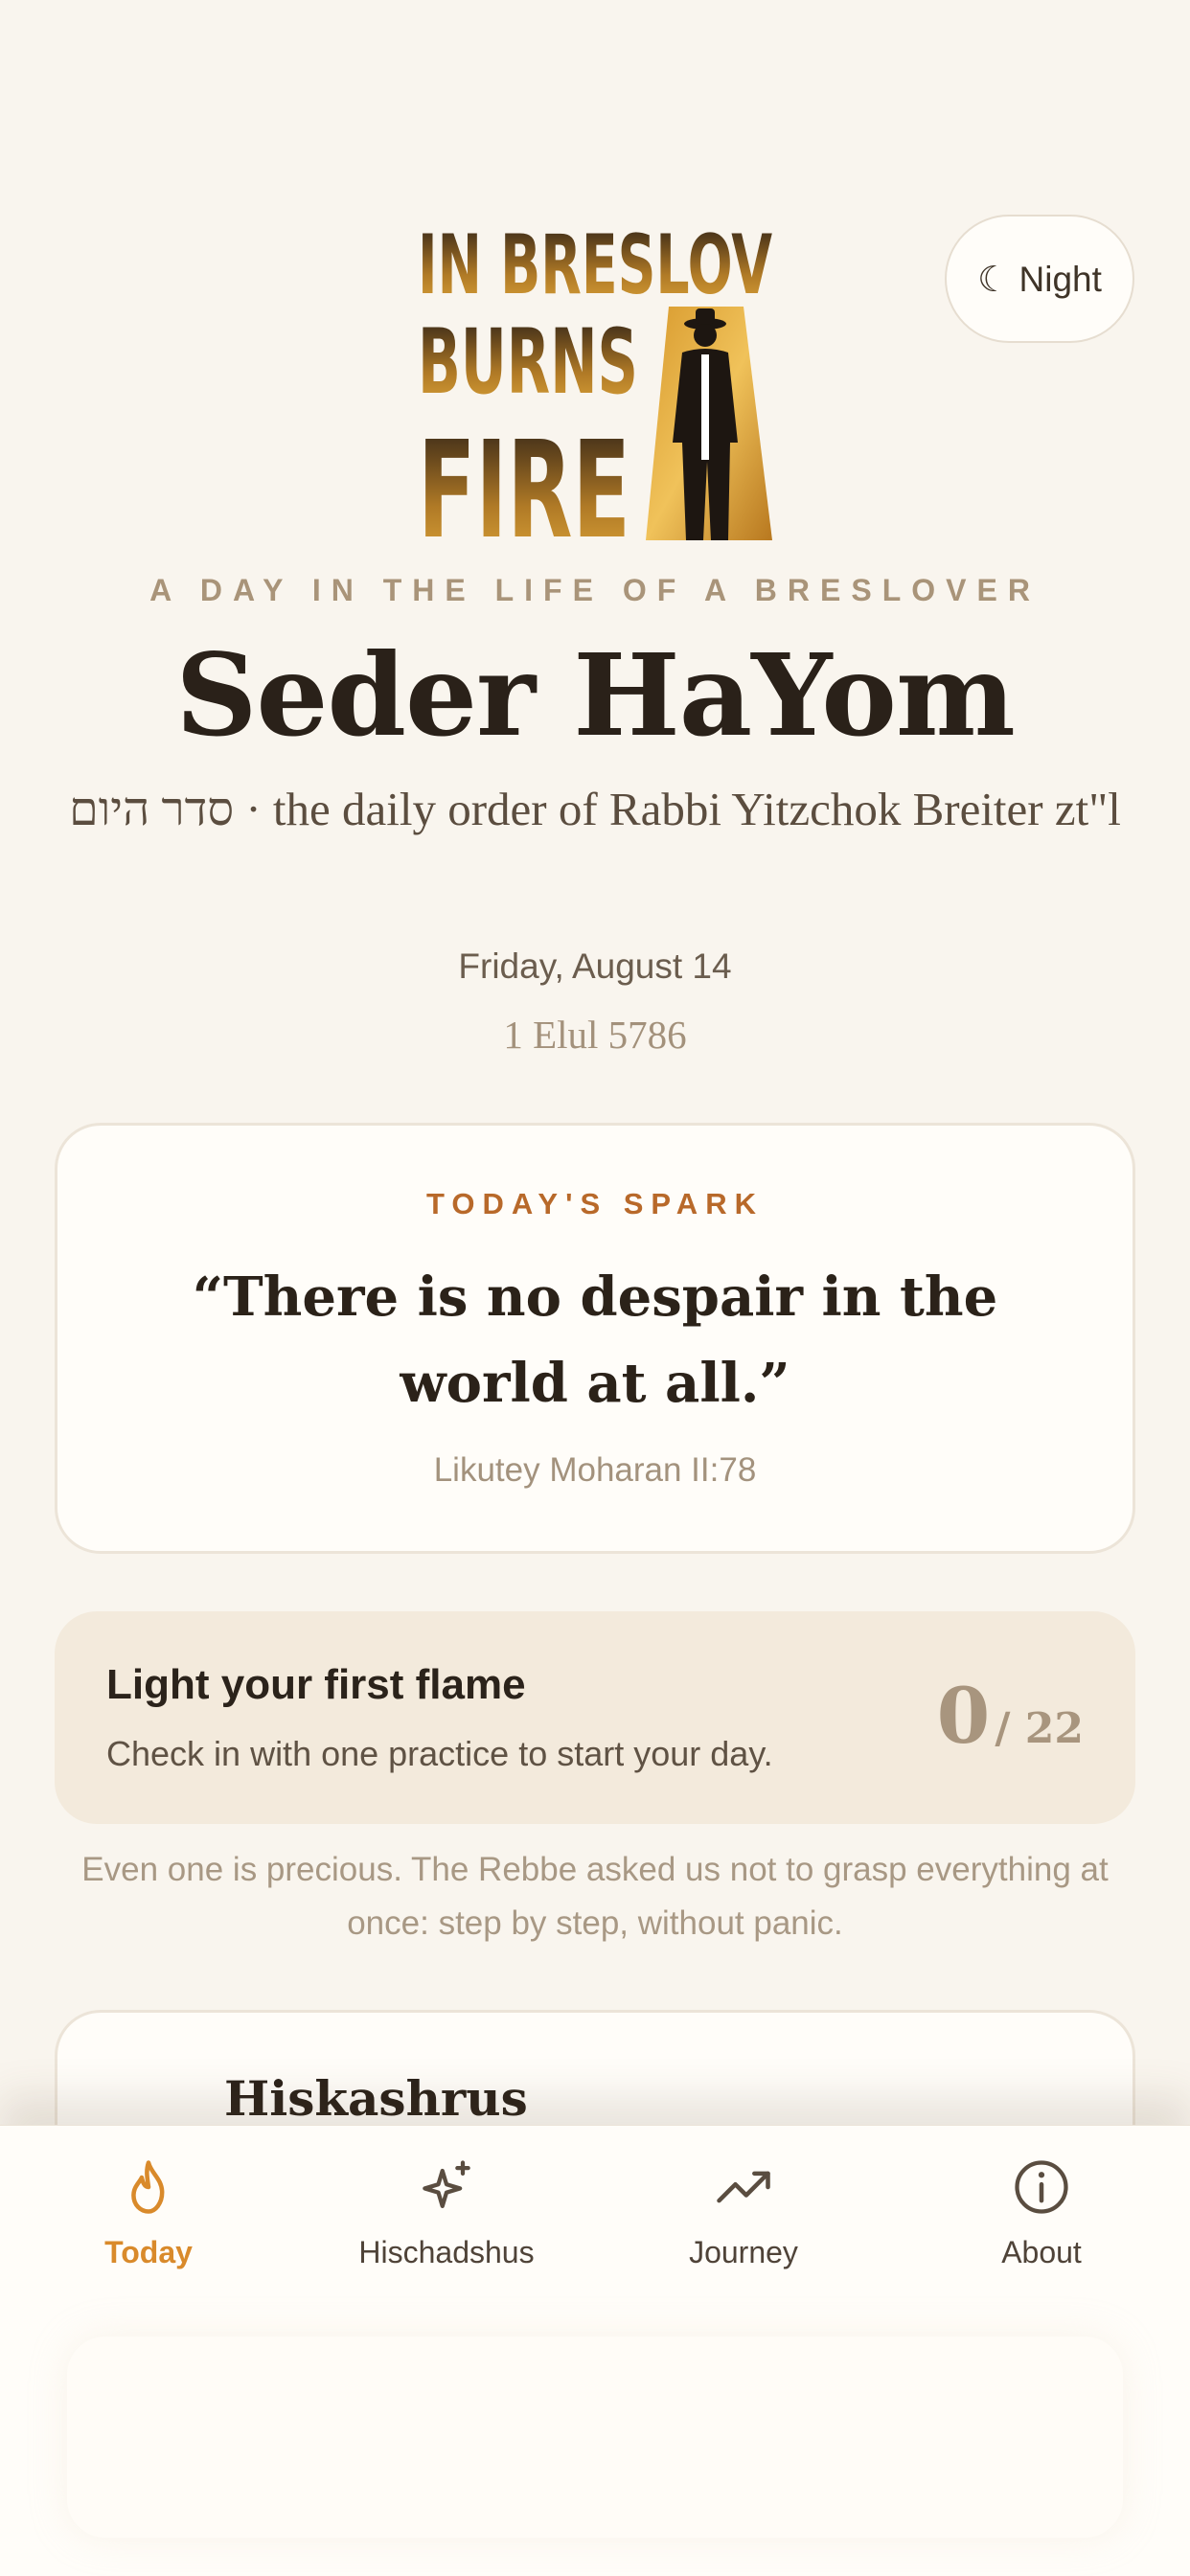  What do you see at coordinates (447, 2212) in the screenshot?
I see `tab-hischadshus: Hischadshus` at bounding box center [447, 2212].